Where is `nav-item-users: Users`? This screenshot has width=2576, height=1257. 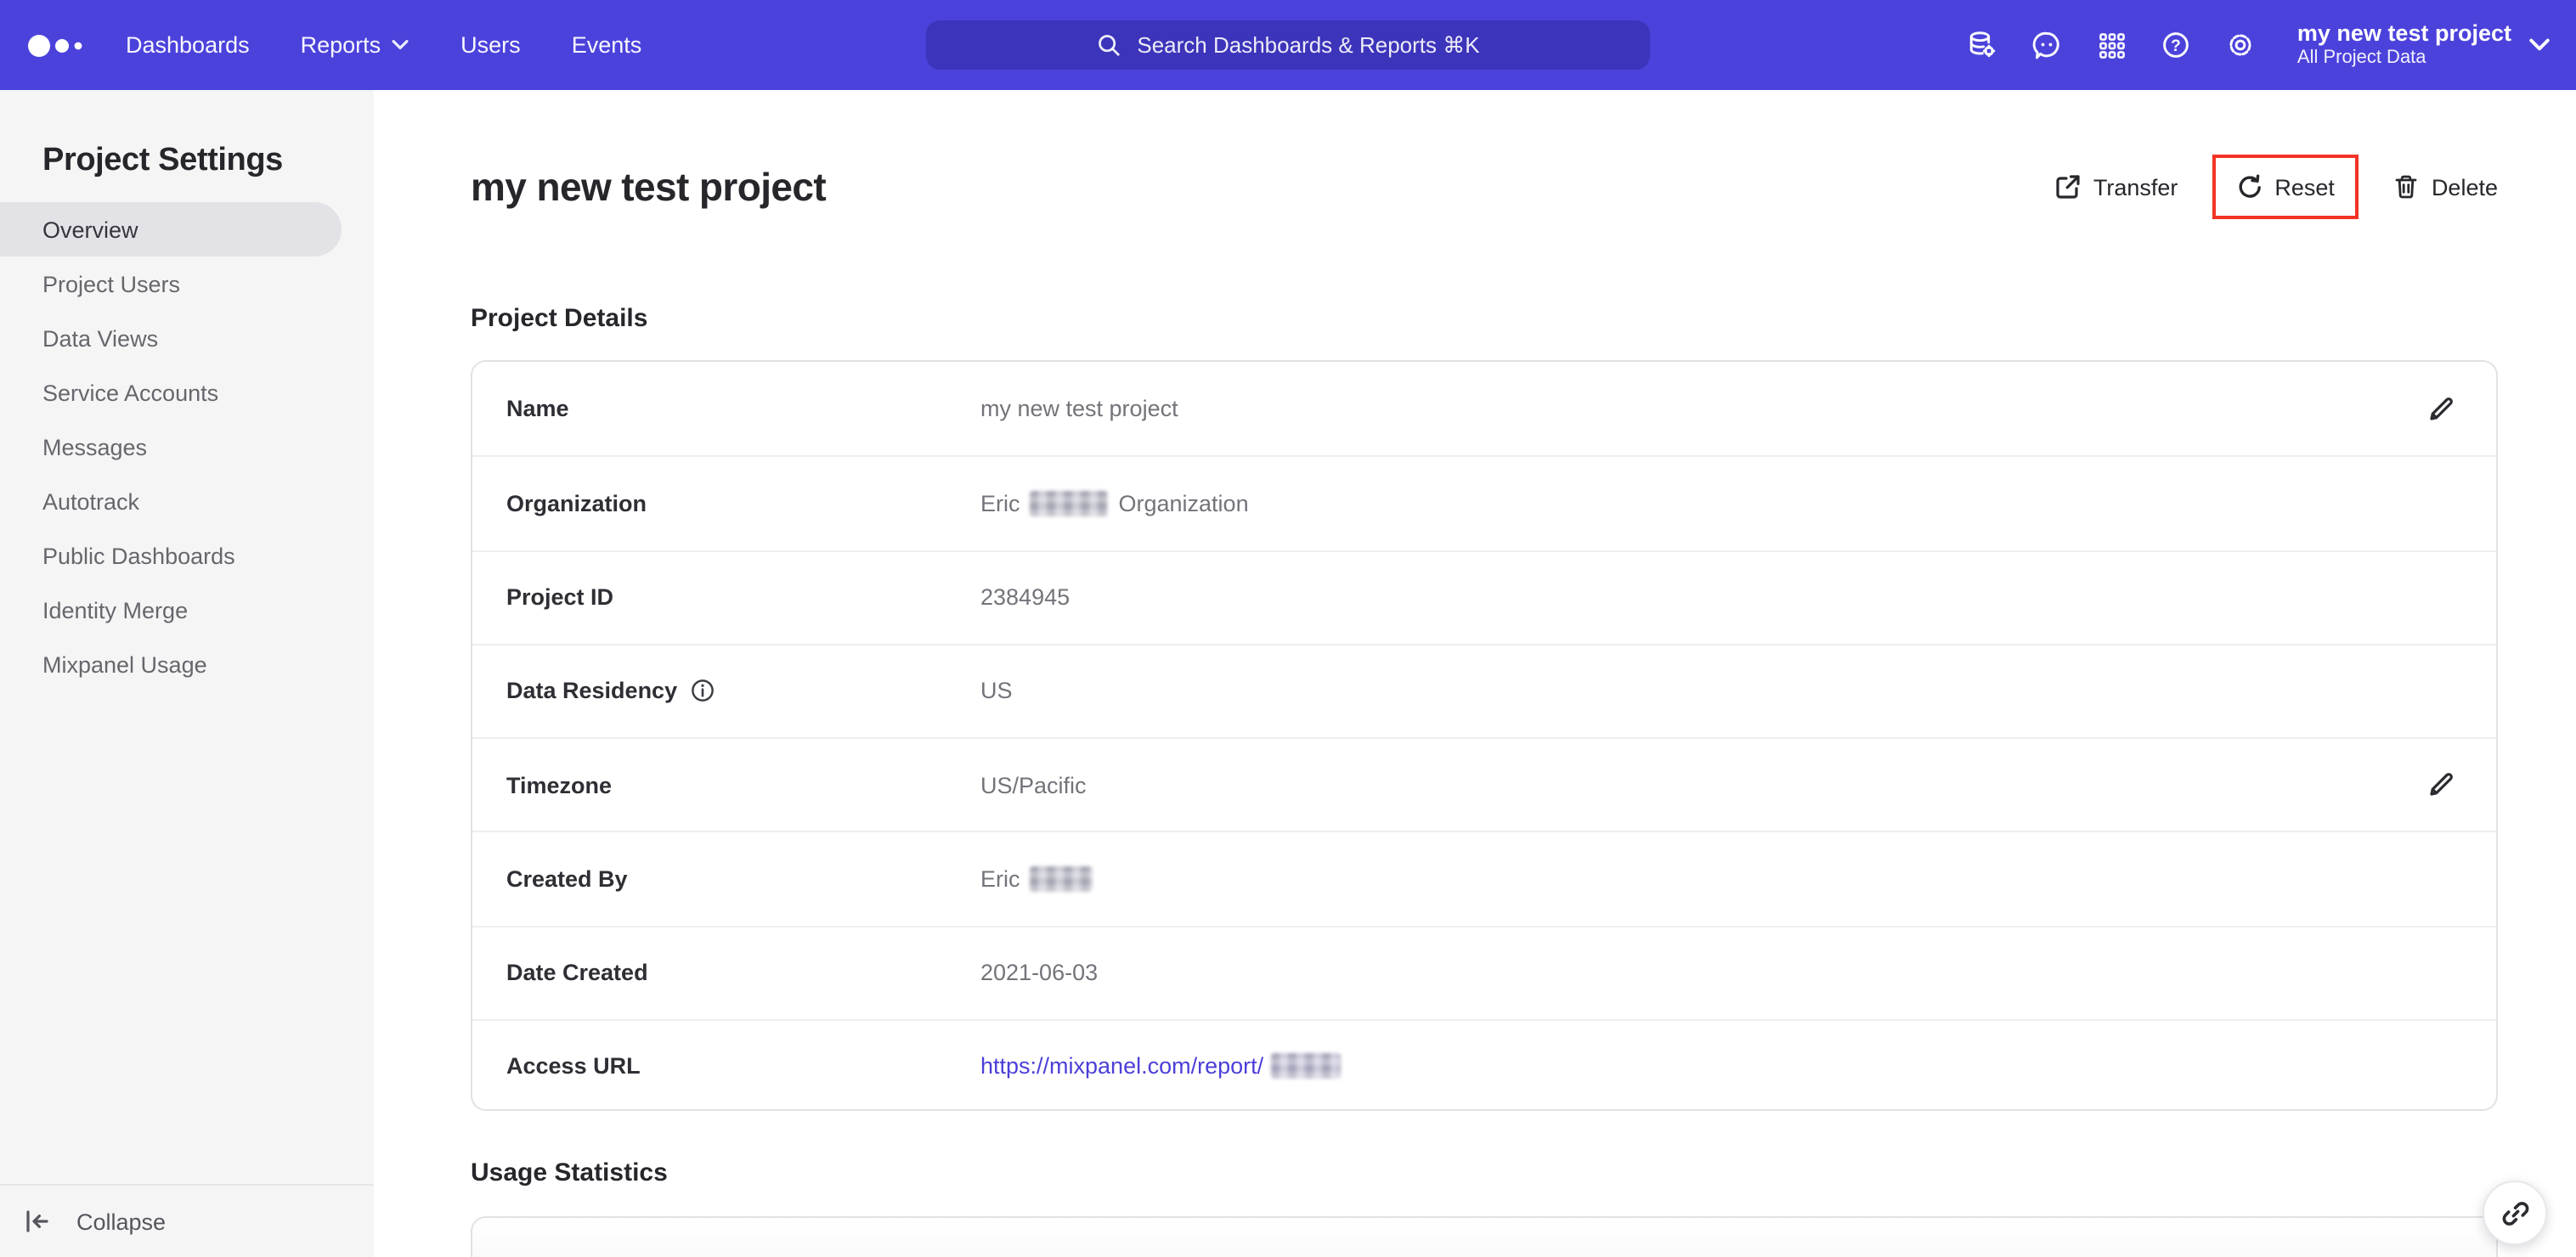 nav-item-users: Users is located at coordinates (491, 45).